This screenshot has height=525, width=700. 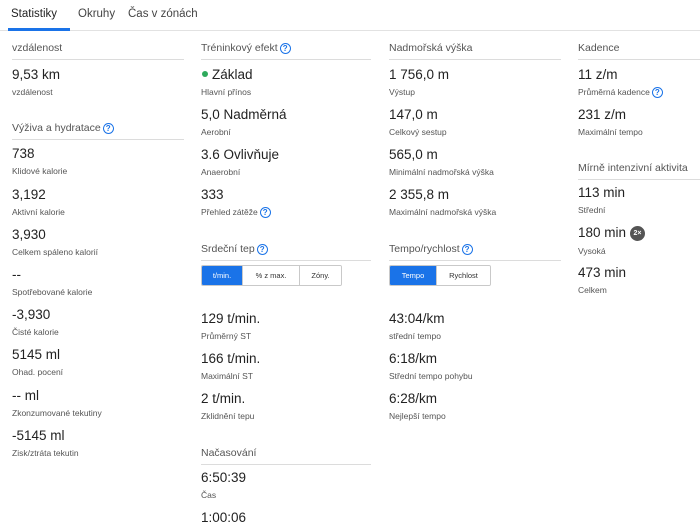 What do you see at coordinates (34, 14) in the screenshot?
I see `tab-statistiky: Statistiky` at bounding box center [34, 14].